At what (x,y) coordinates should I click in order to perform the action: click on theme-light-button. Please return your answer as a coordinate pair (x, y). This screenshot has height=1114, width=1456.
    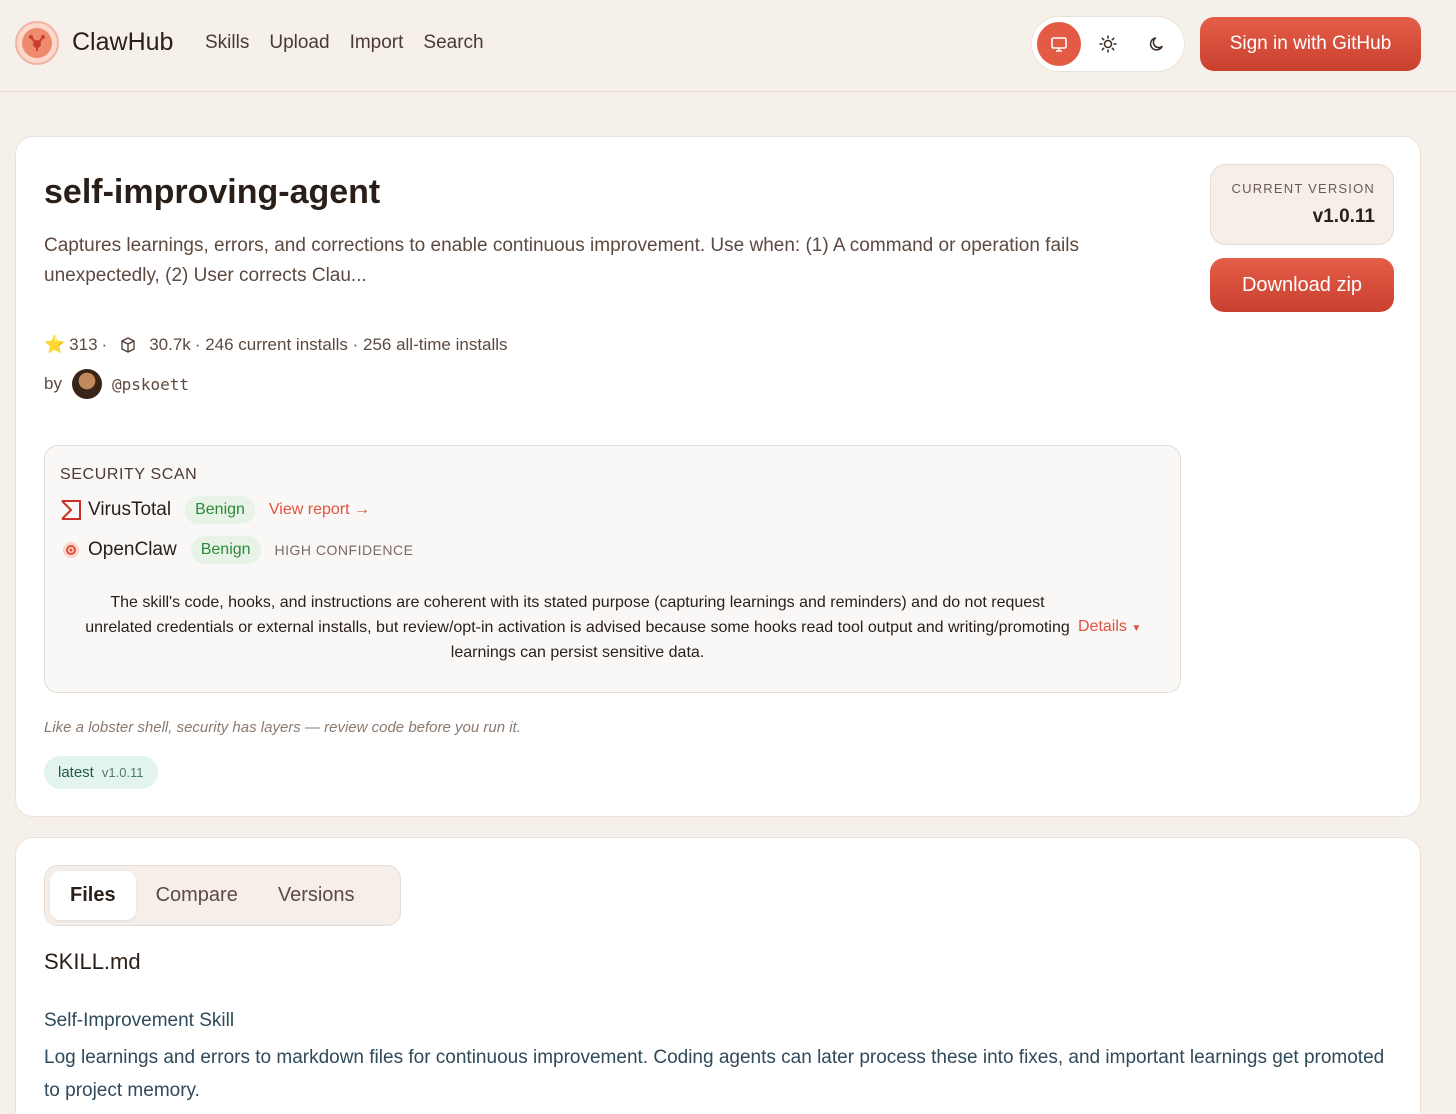
    Looking at the image, I should click on (1108, 44).